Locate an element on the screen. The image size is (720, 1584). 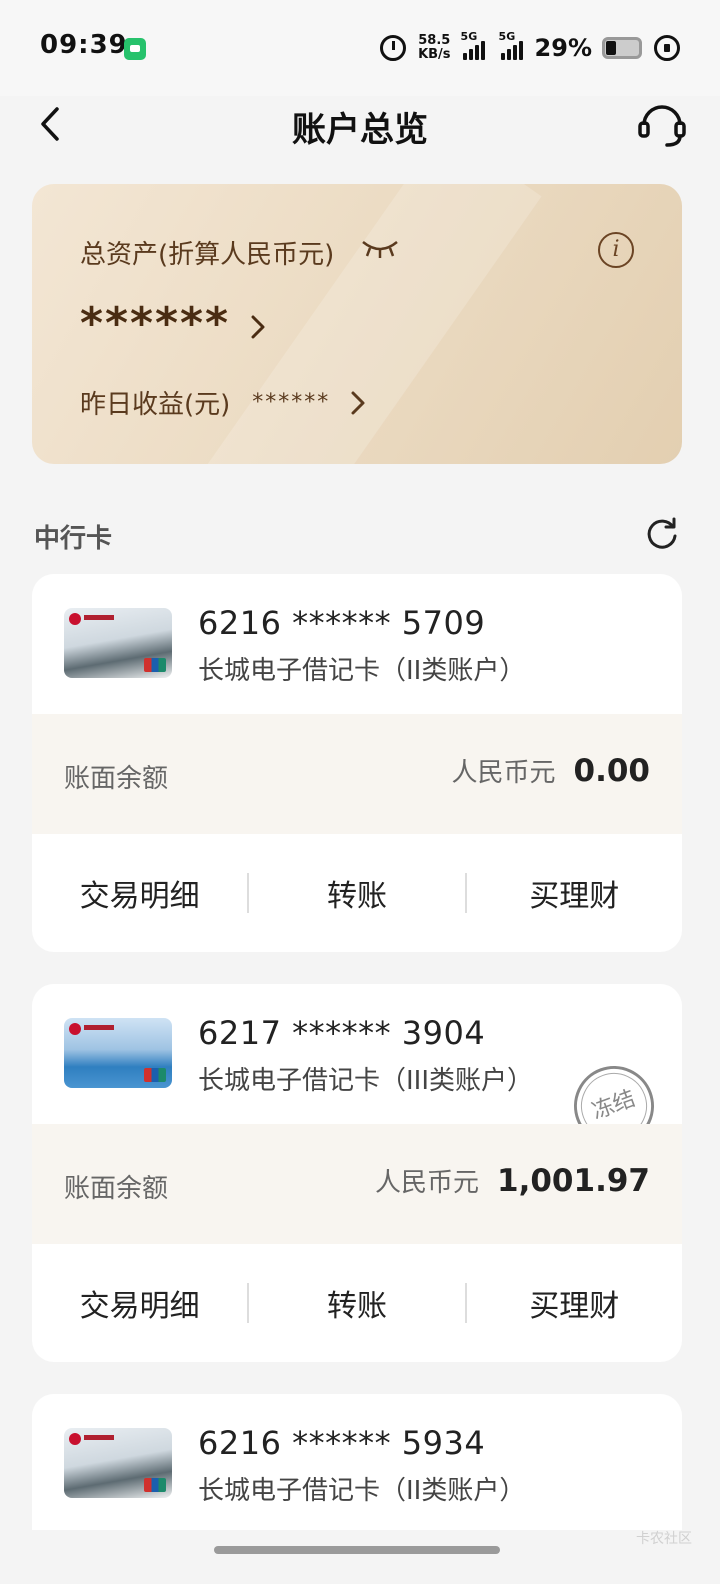
account-number: 6216 ****** 5709 is located at coordinates (342, 623).